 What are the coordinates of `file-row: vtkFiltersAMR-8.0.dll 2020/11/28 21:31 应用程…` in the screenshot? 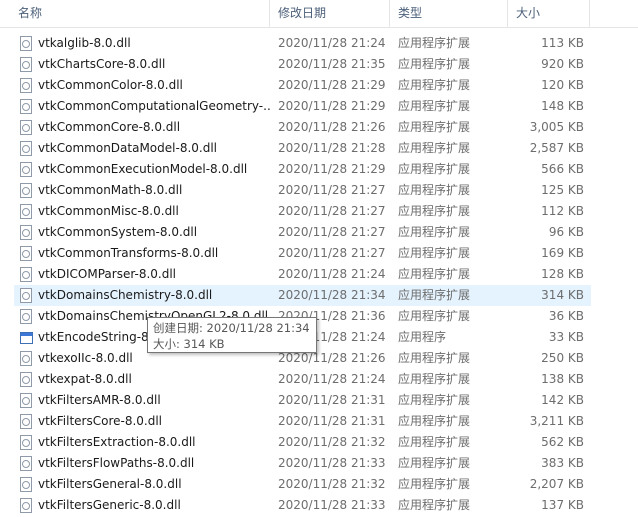 It's located at (319, 400).